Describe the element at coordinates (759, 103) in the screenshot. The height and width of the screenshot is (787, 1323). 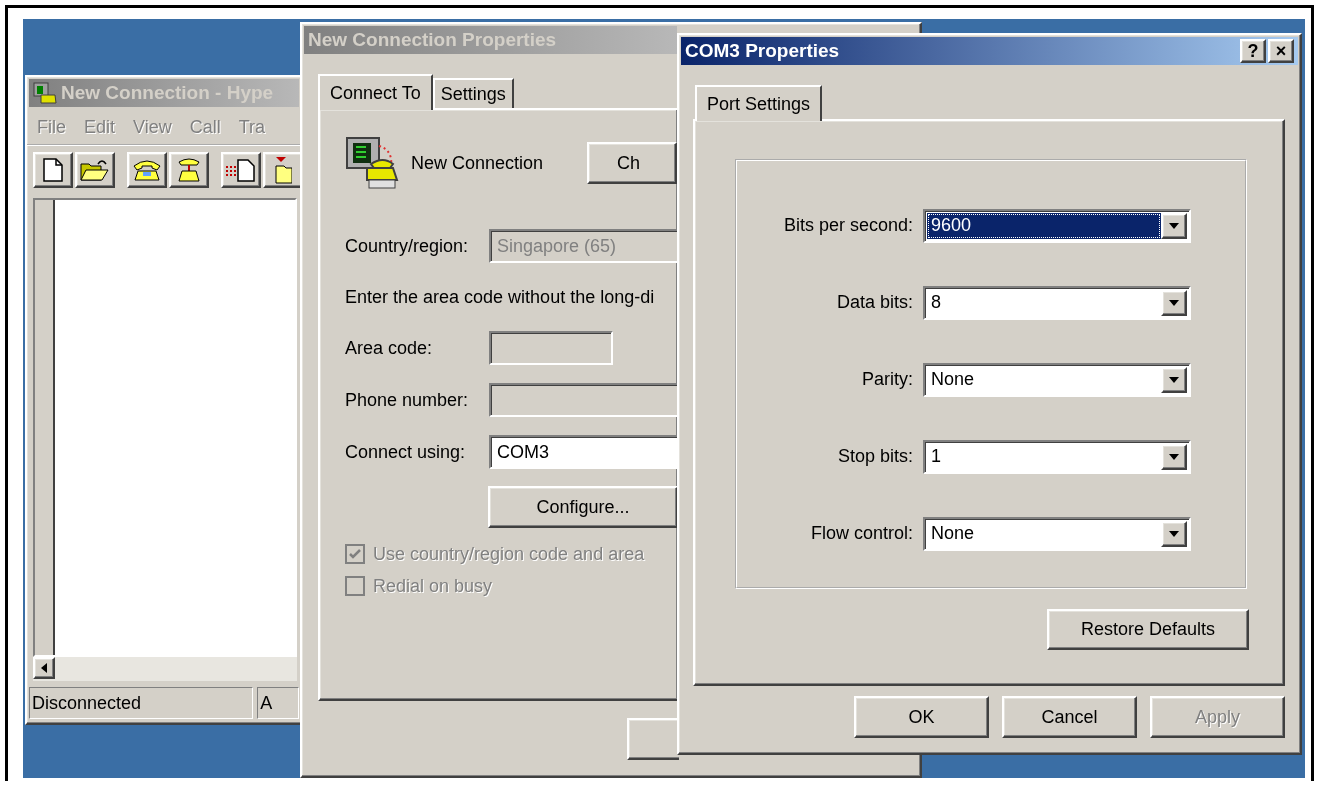
I see `tab: Port Settings` at that location.